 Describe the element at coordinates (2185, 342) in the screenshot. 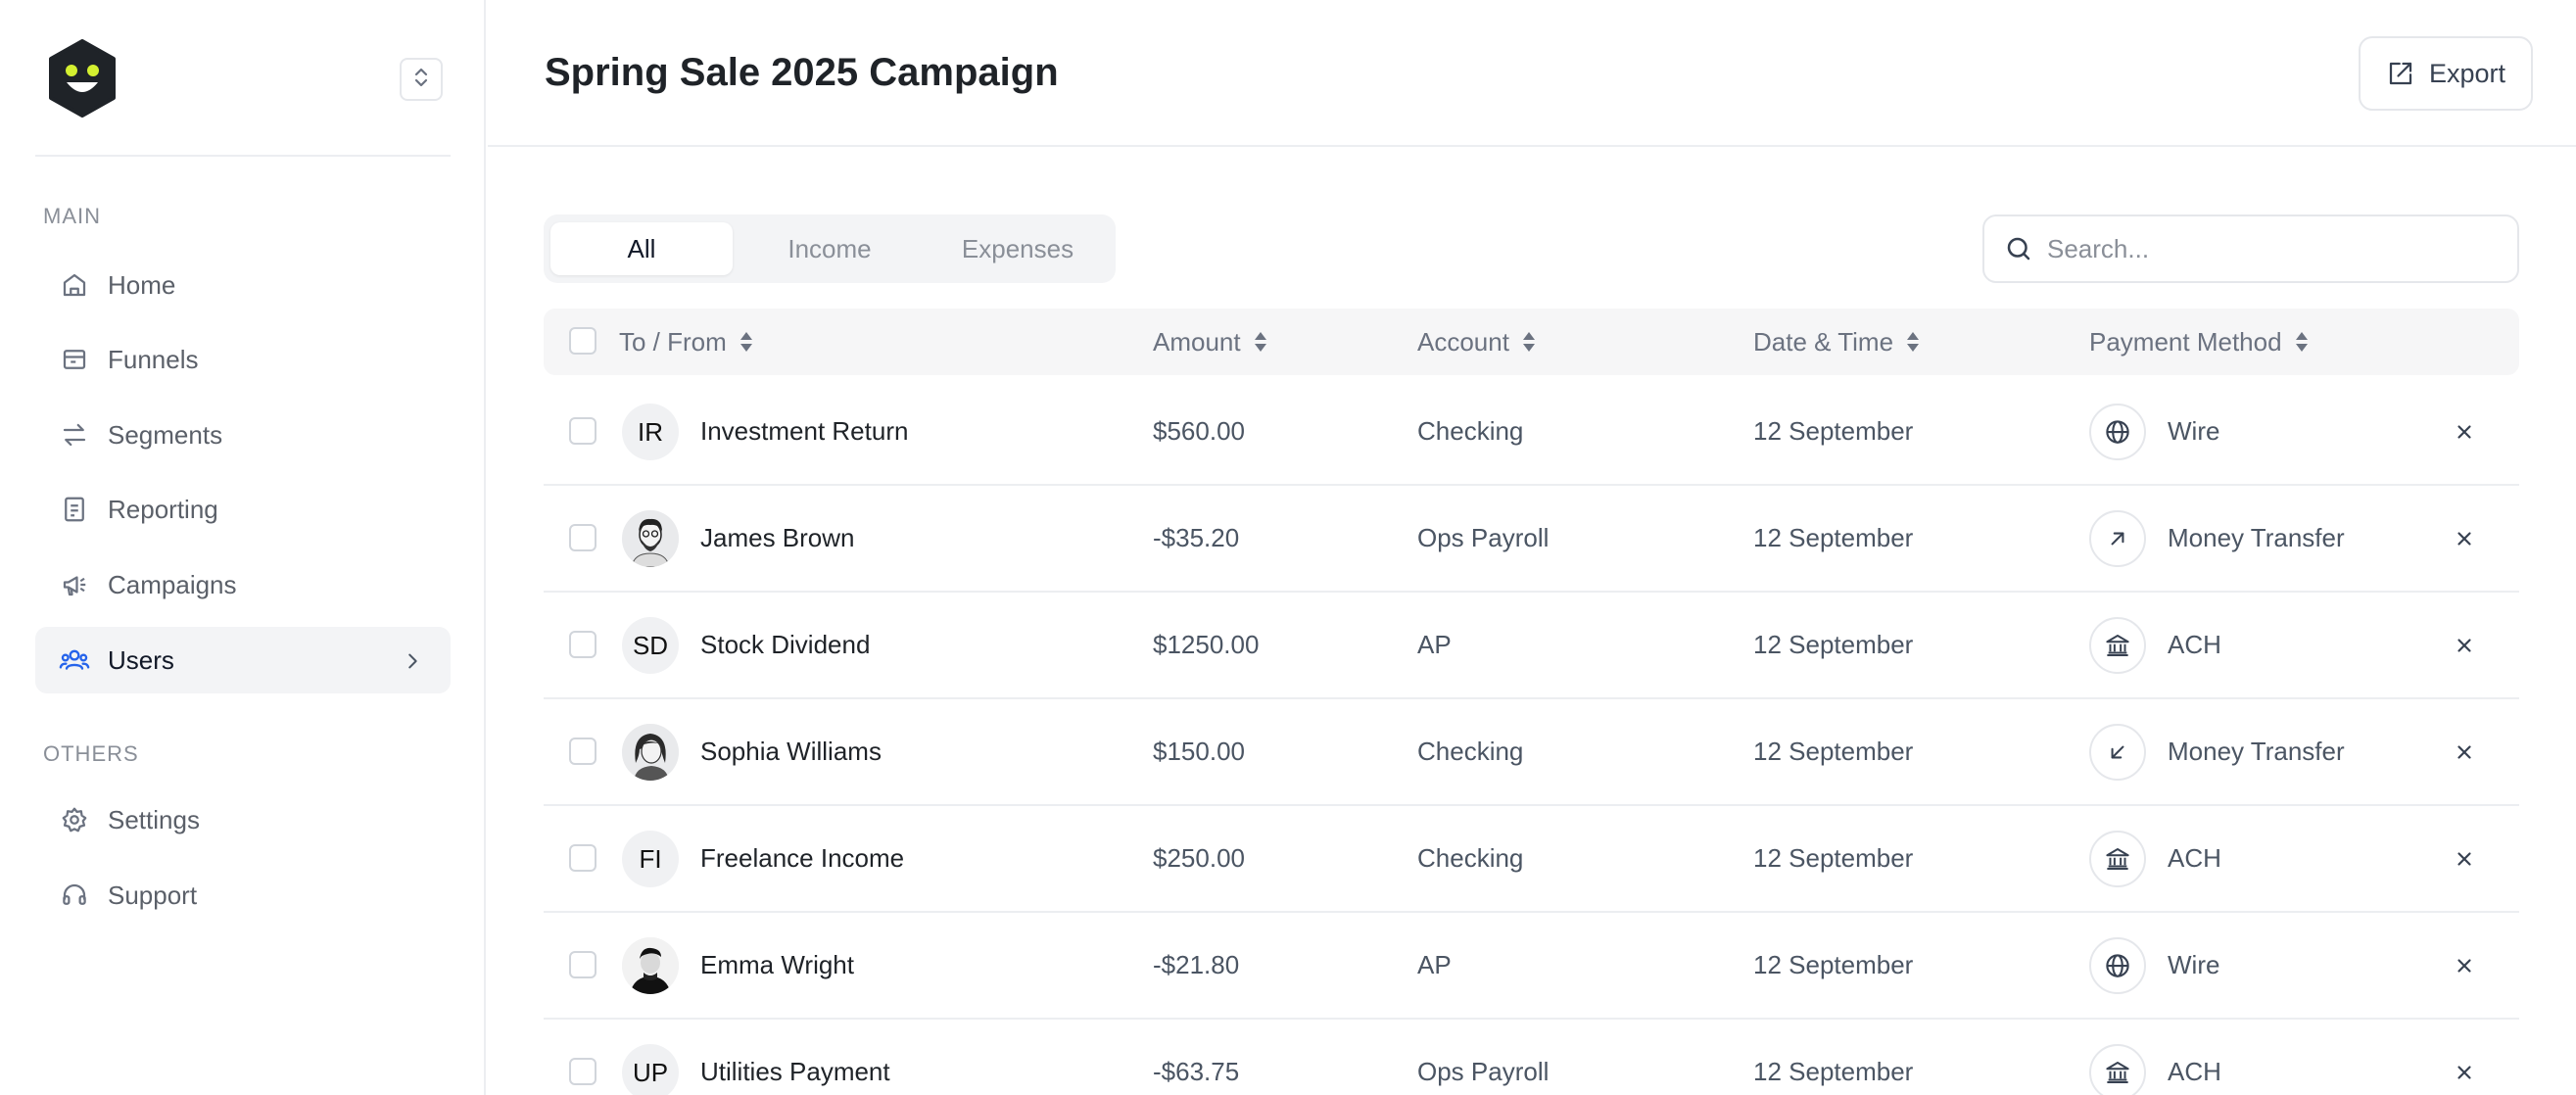

I see `column-label: Payment Method` at that location.